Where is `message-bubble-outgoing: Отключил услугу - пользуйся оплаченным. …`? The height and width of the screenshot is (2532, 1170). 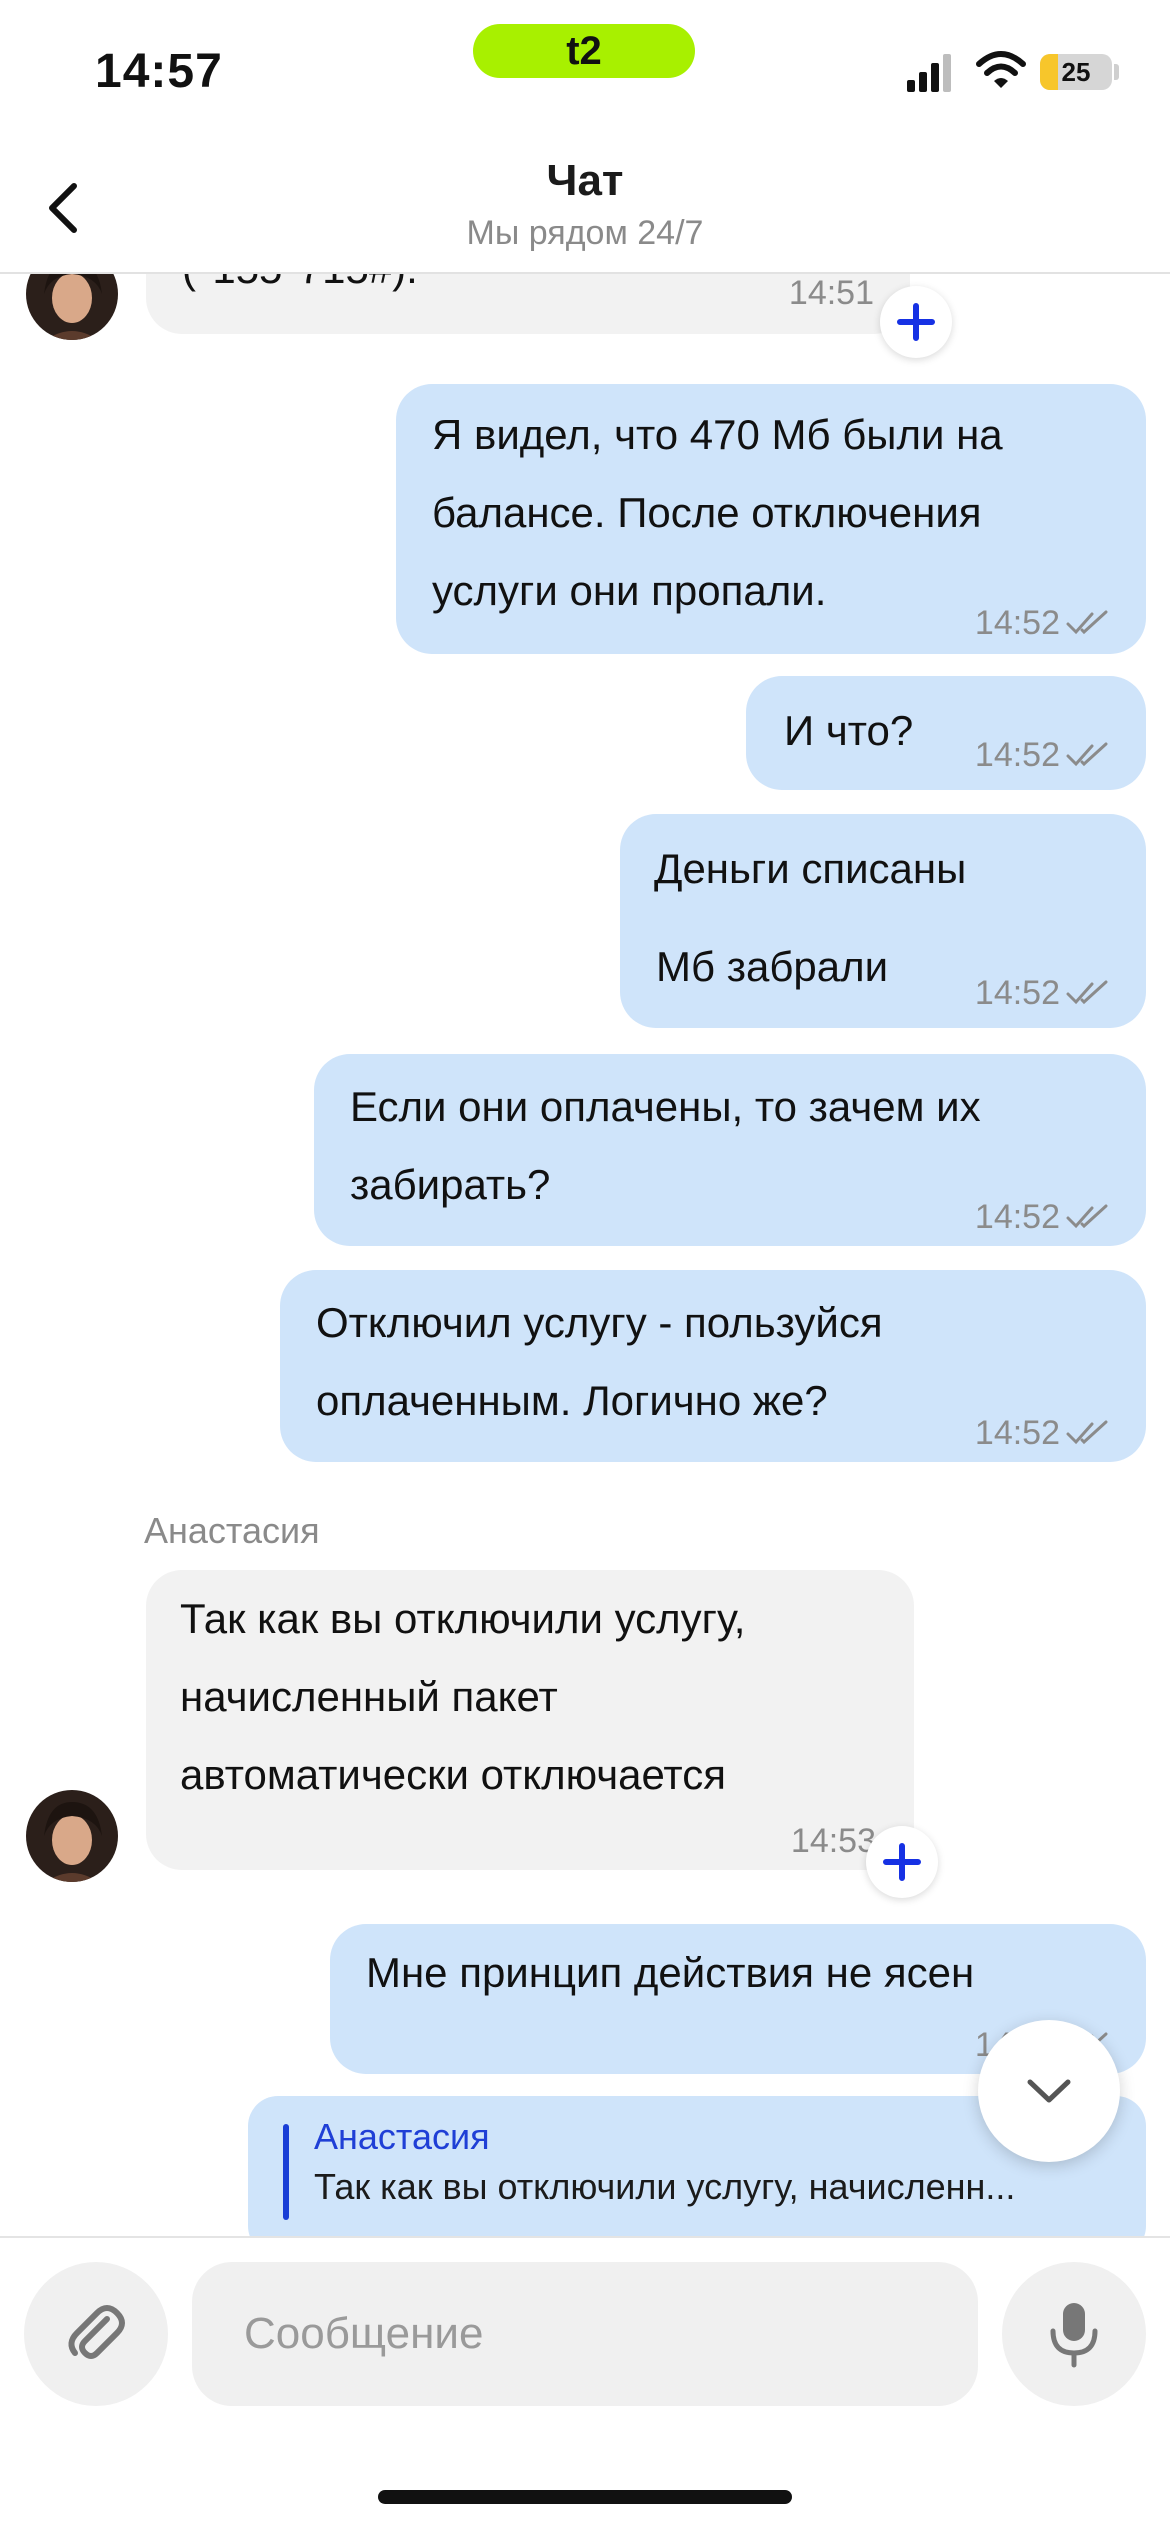 message-bubble-outgoing: Отключил услугу - пользуйся оплаченным. … is located at coordinates (713, 1366).